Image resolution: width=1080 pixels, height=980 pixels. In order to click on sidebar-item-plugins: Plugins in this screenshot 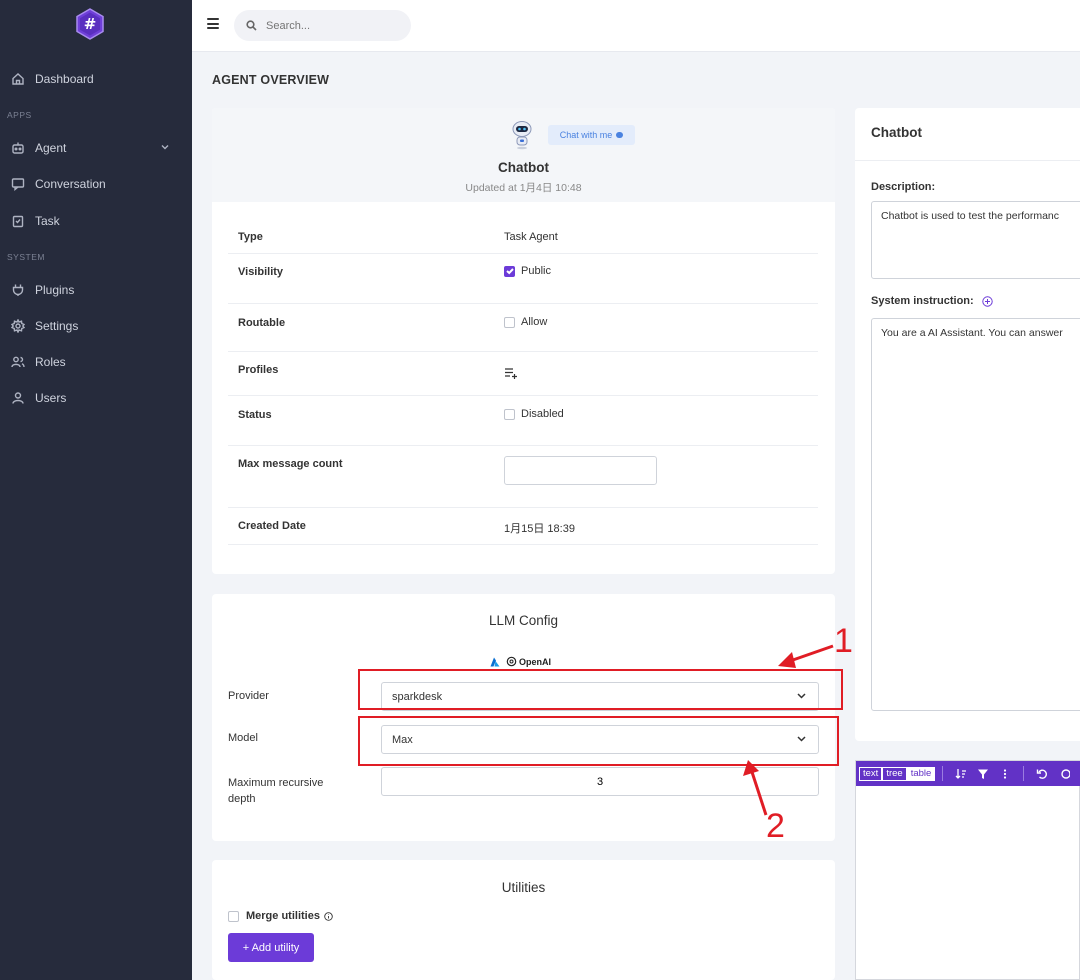, I will do `click(96, 290)`.